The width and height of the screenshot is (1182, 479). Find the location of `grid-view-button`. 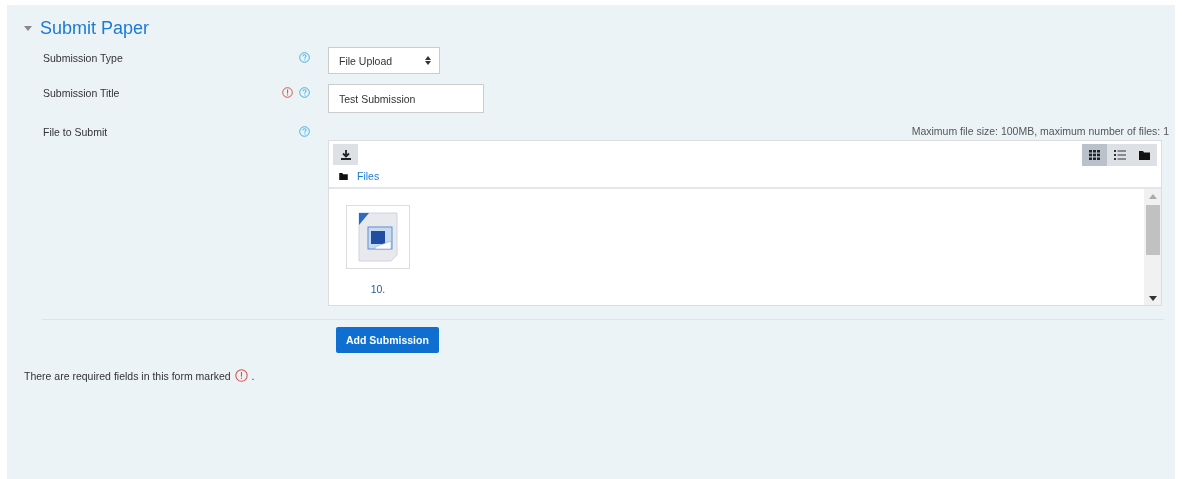

grid-view-button is located at coordinates (1094, 155).